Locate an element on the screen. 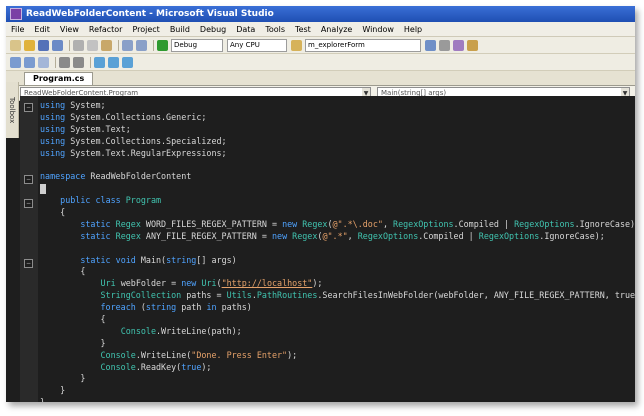 Image resolution: width=644 pixels, height=416 pixels. bookmark-icon is located at coordinates (99, 62).